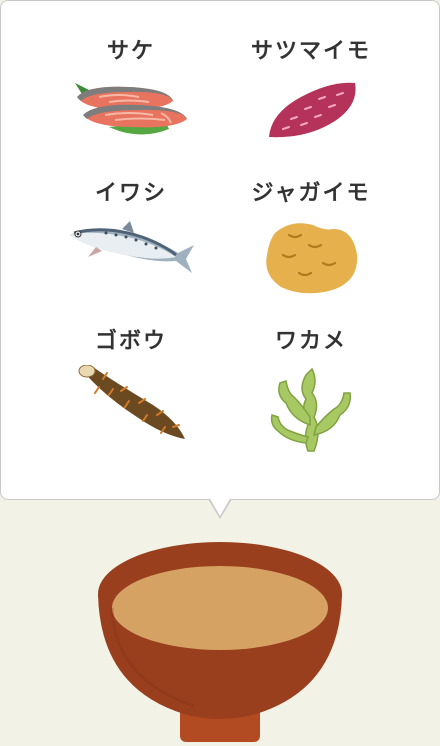 This screenshot has width=440, height=746. I want to click on burdock-icon, so click(131, 402).